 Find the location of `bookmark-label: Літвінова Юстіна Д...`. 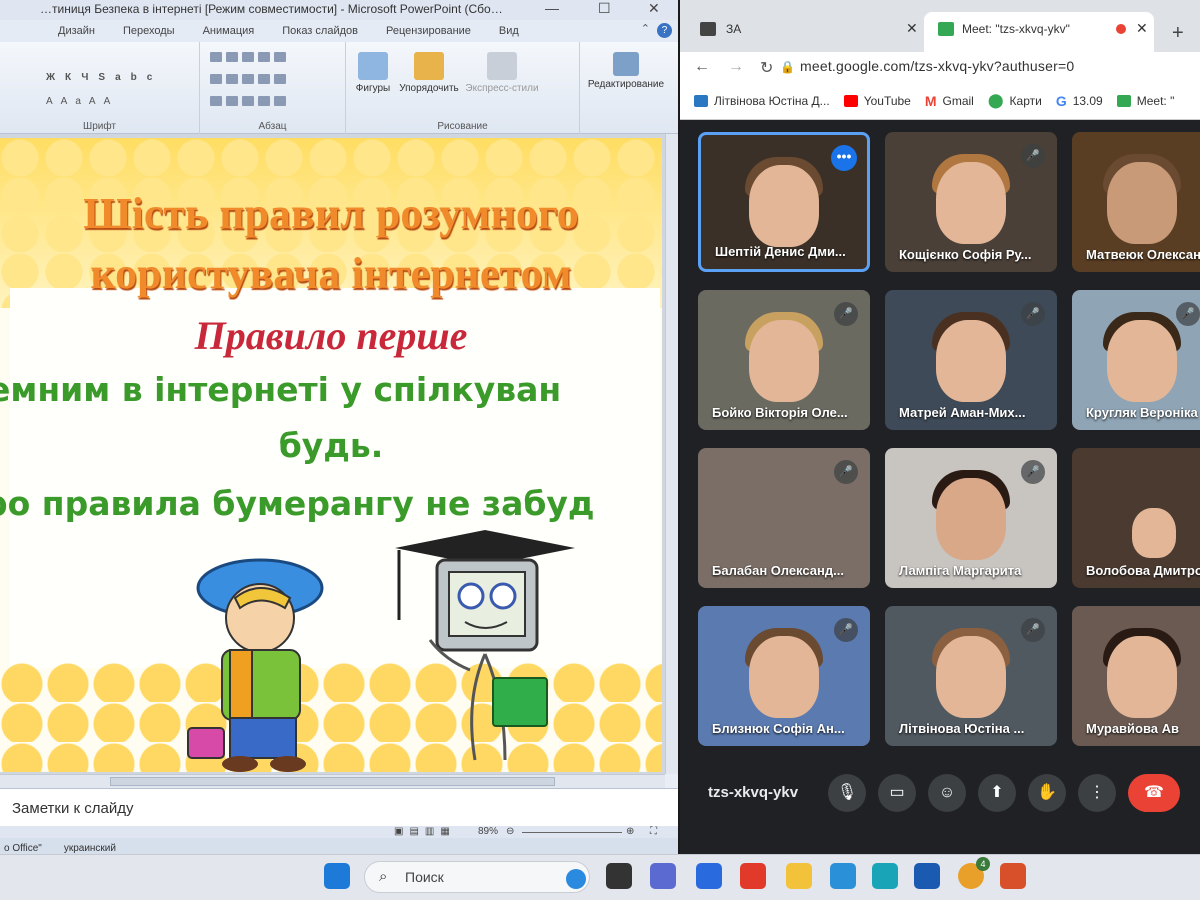

bookmark-label: Літвінова Юстіна Д... is located at coordinates (772, 100).